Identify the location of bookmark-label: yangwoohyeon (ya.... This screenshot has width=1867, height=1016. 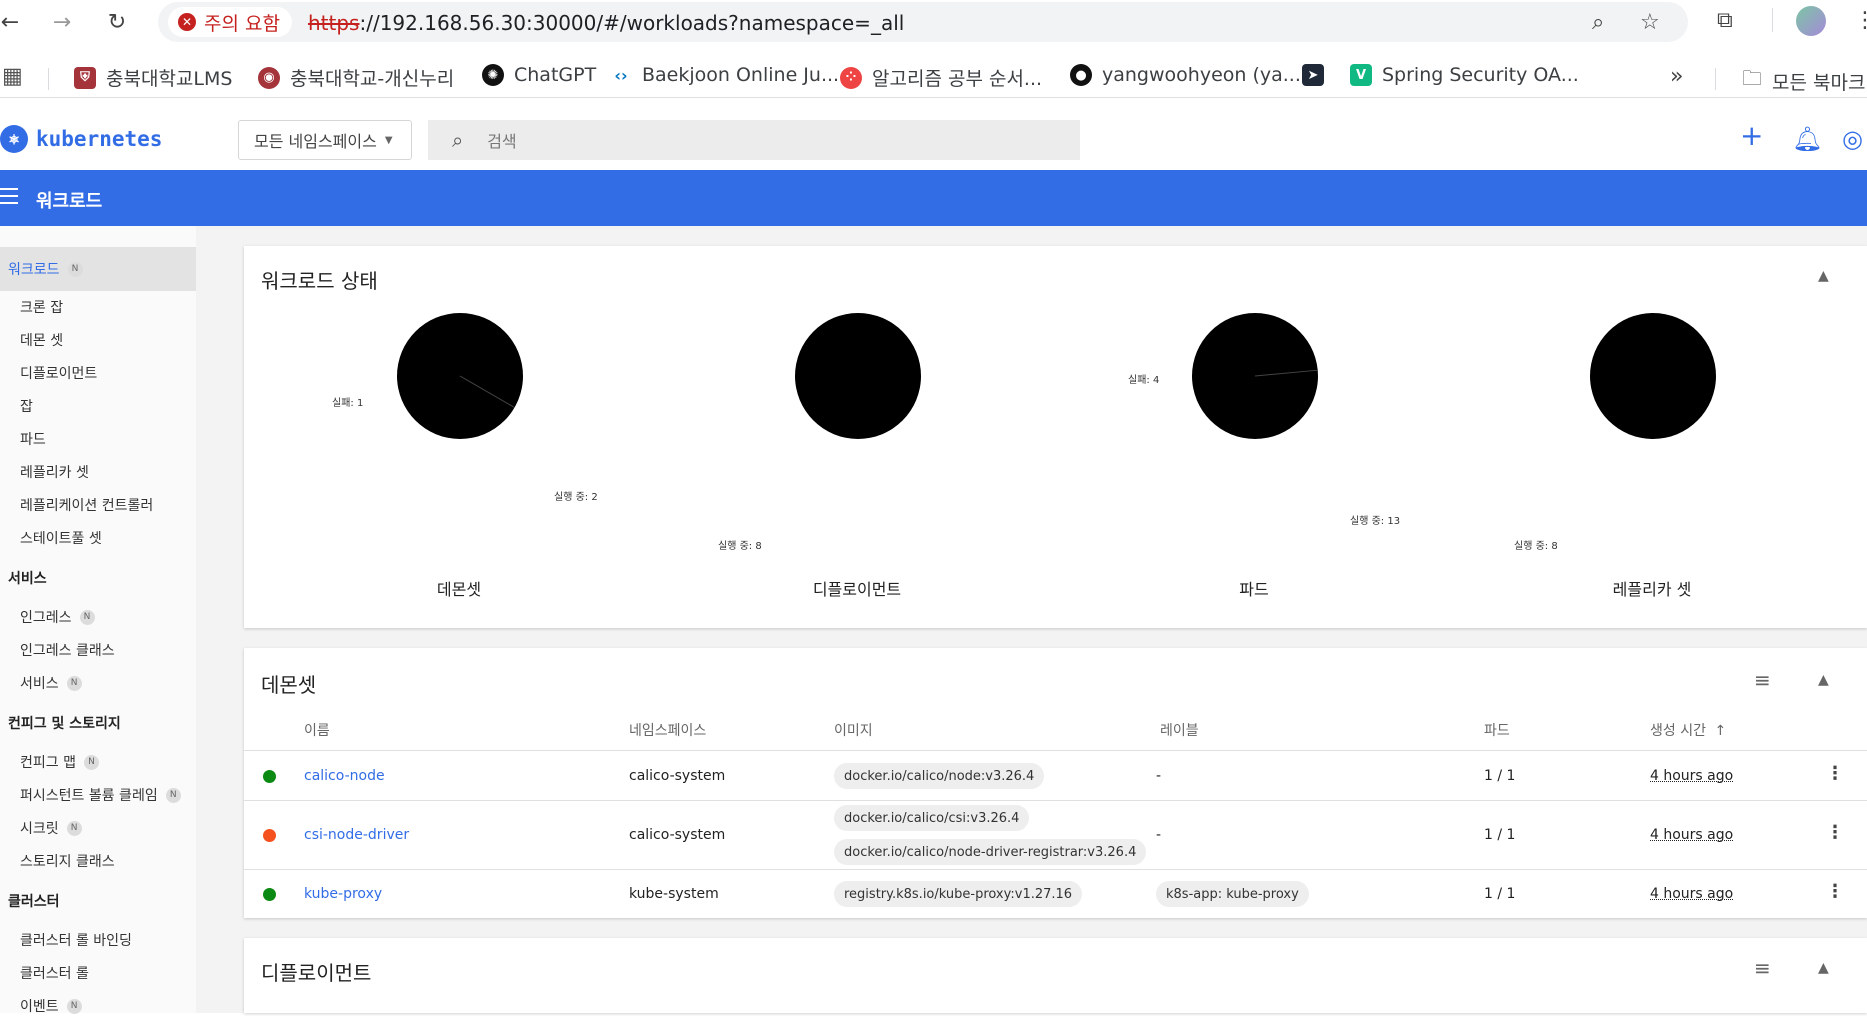
(1201, 75).